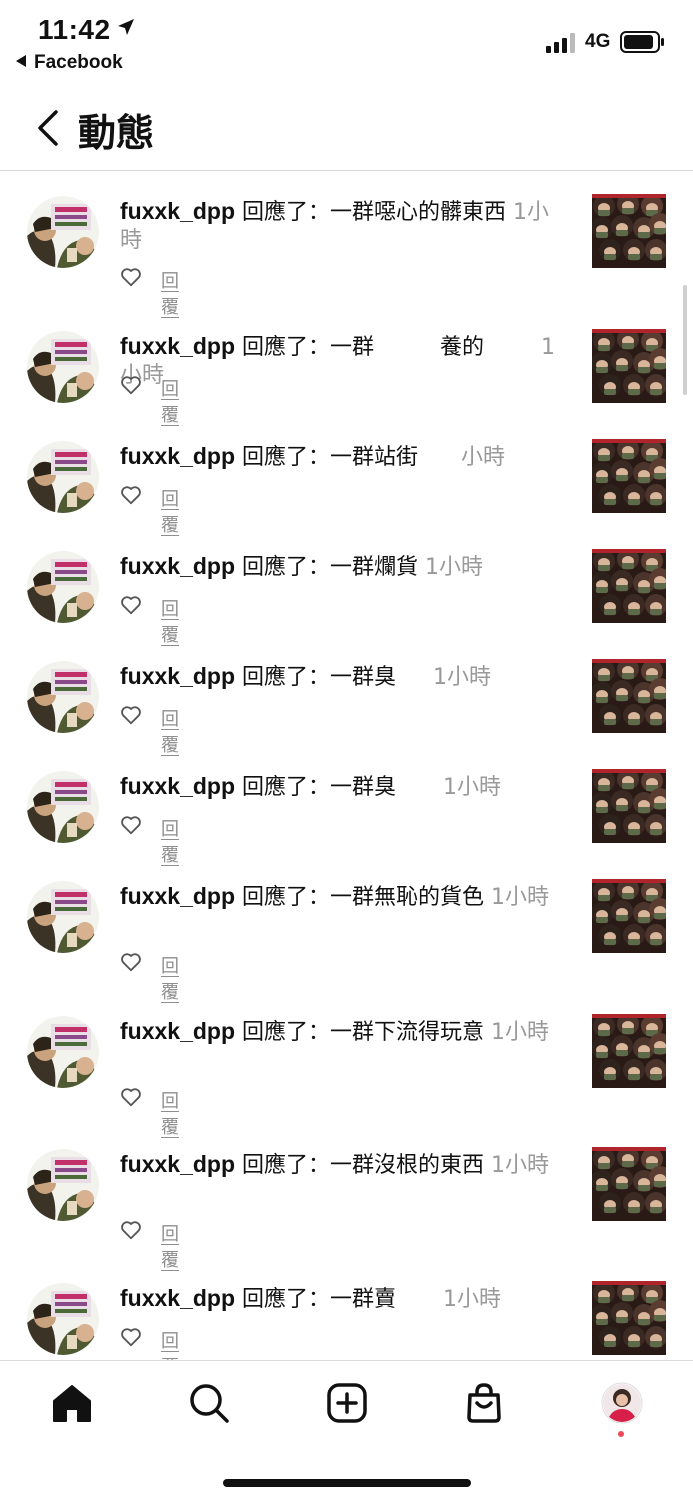 This screenshot has width=693, height=1501. Describe the element at coordinates (347, 1483) in the screenshot. I see `home-indicator` at that location.